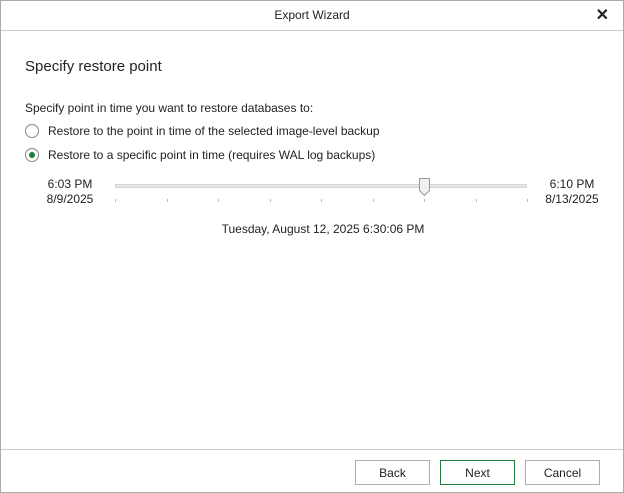 Image resolution: width=624 pixels, height=493 pixels. Describe the element at coordinates (70, 199) in the screenshot. I see `start-date: 8/9/2025` at that location.